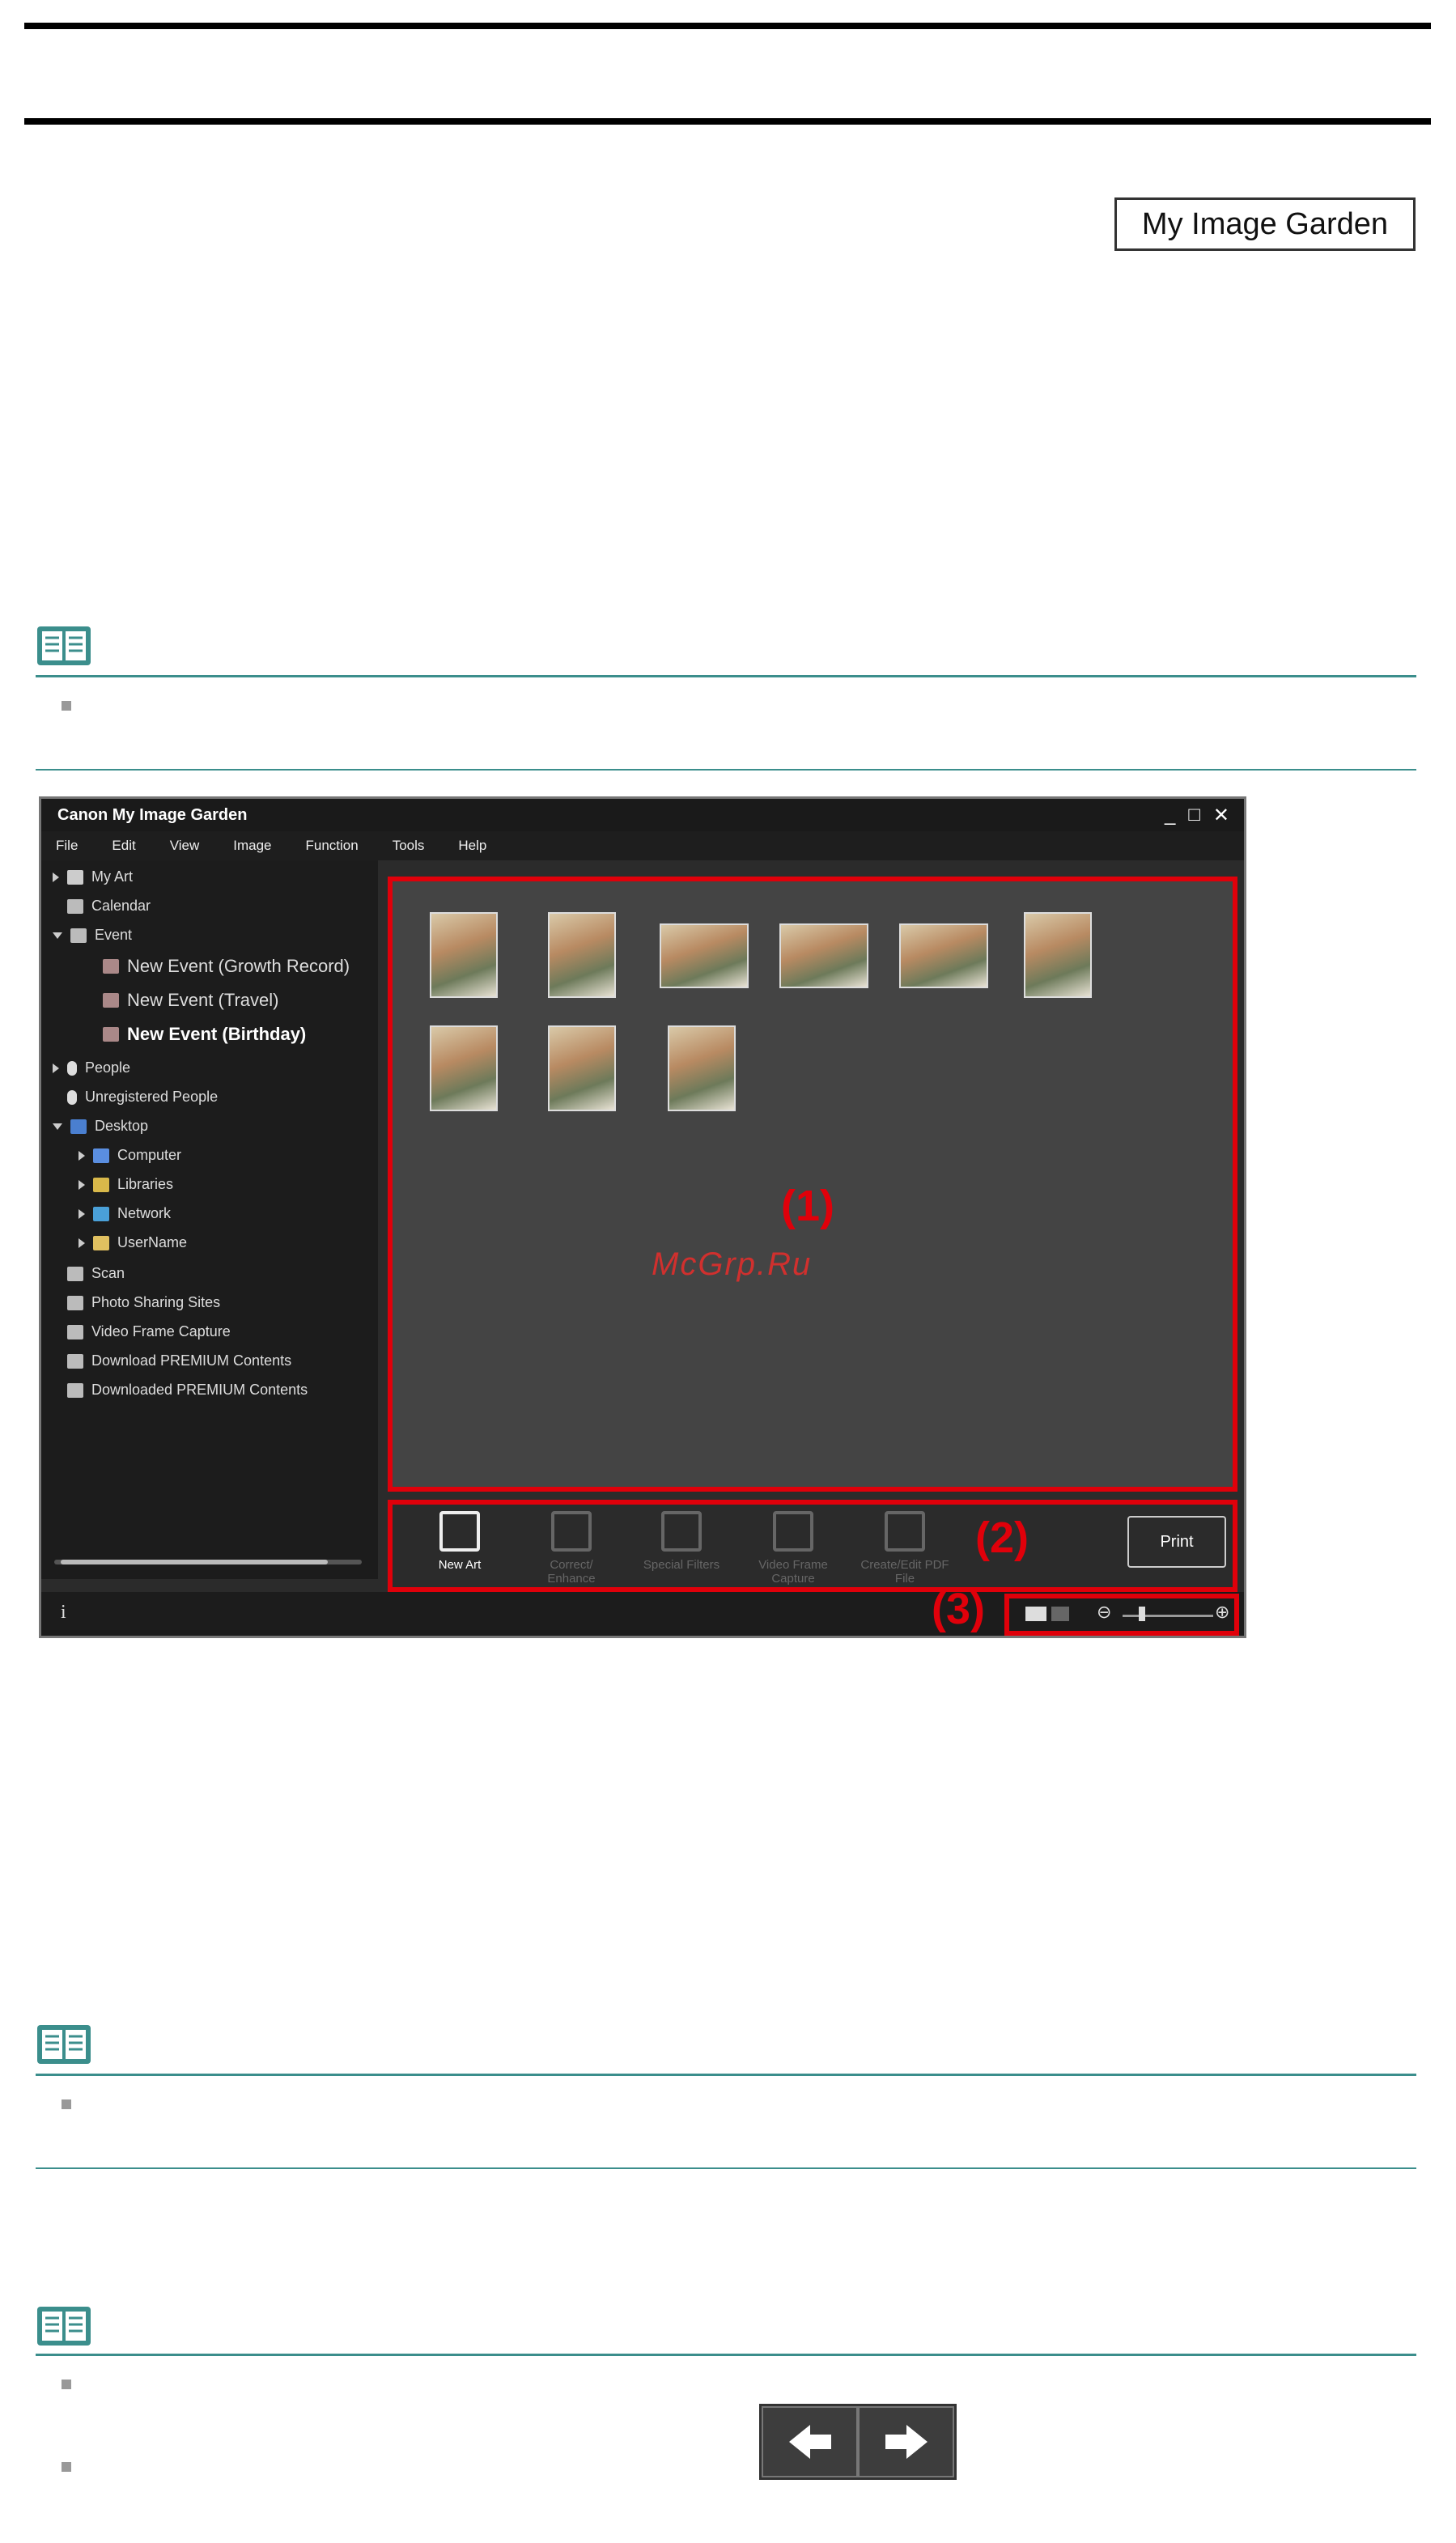 This screenshot has width=1456, height=2543. Describe the element at coordinates (460, 1532) in the screenshot. I see `new-art-icon` at that location.